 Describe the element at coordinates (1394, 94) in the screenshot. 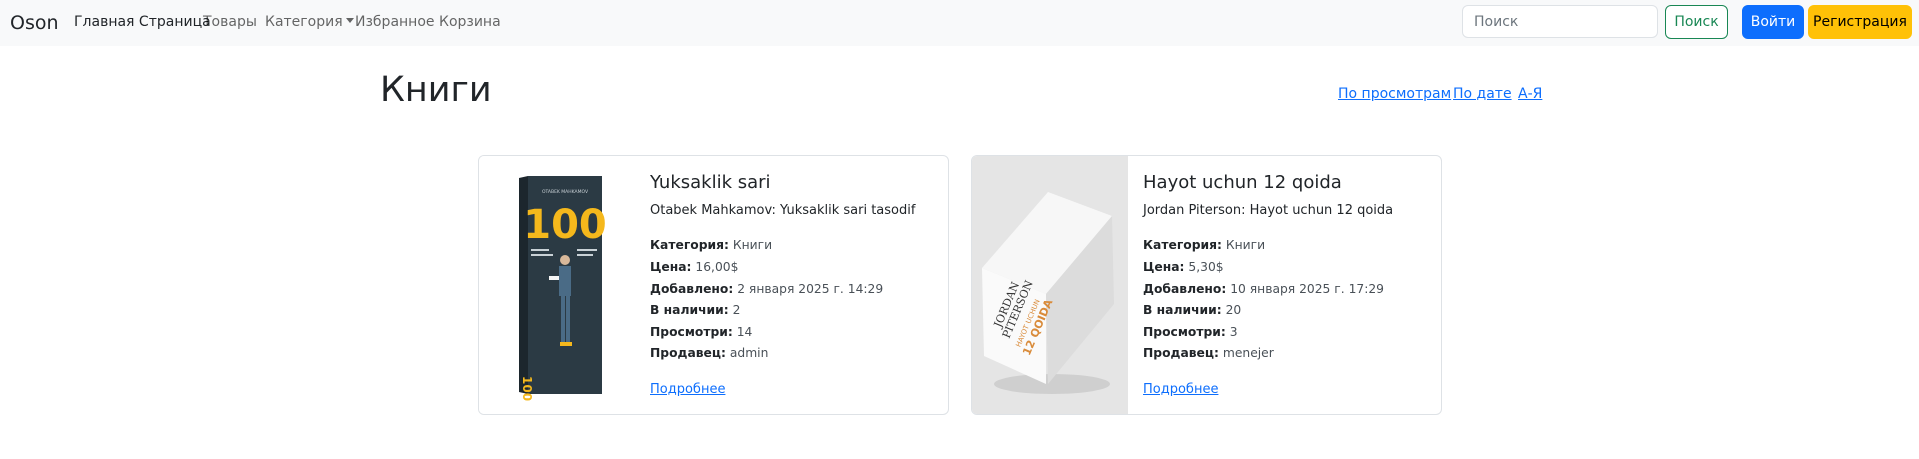

I see `sort-by-views-link: По просмотрам` at that location.